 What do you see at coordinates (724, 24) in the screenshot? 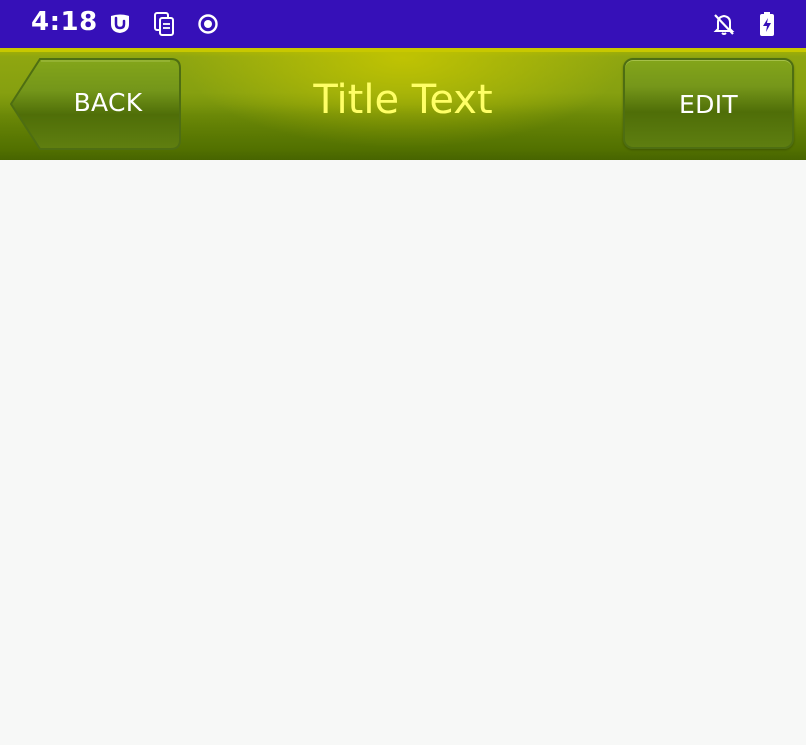
I see `notifications-off-icon` at bounding box center [724, 24].